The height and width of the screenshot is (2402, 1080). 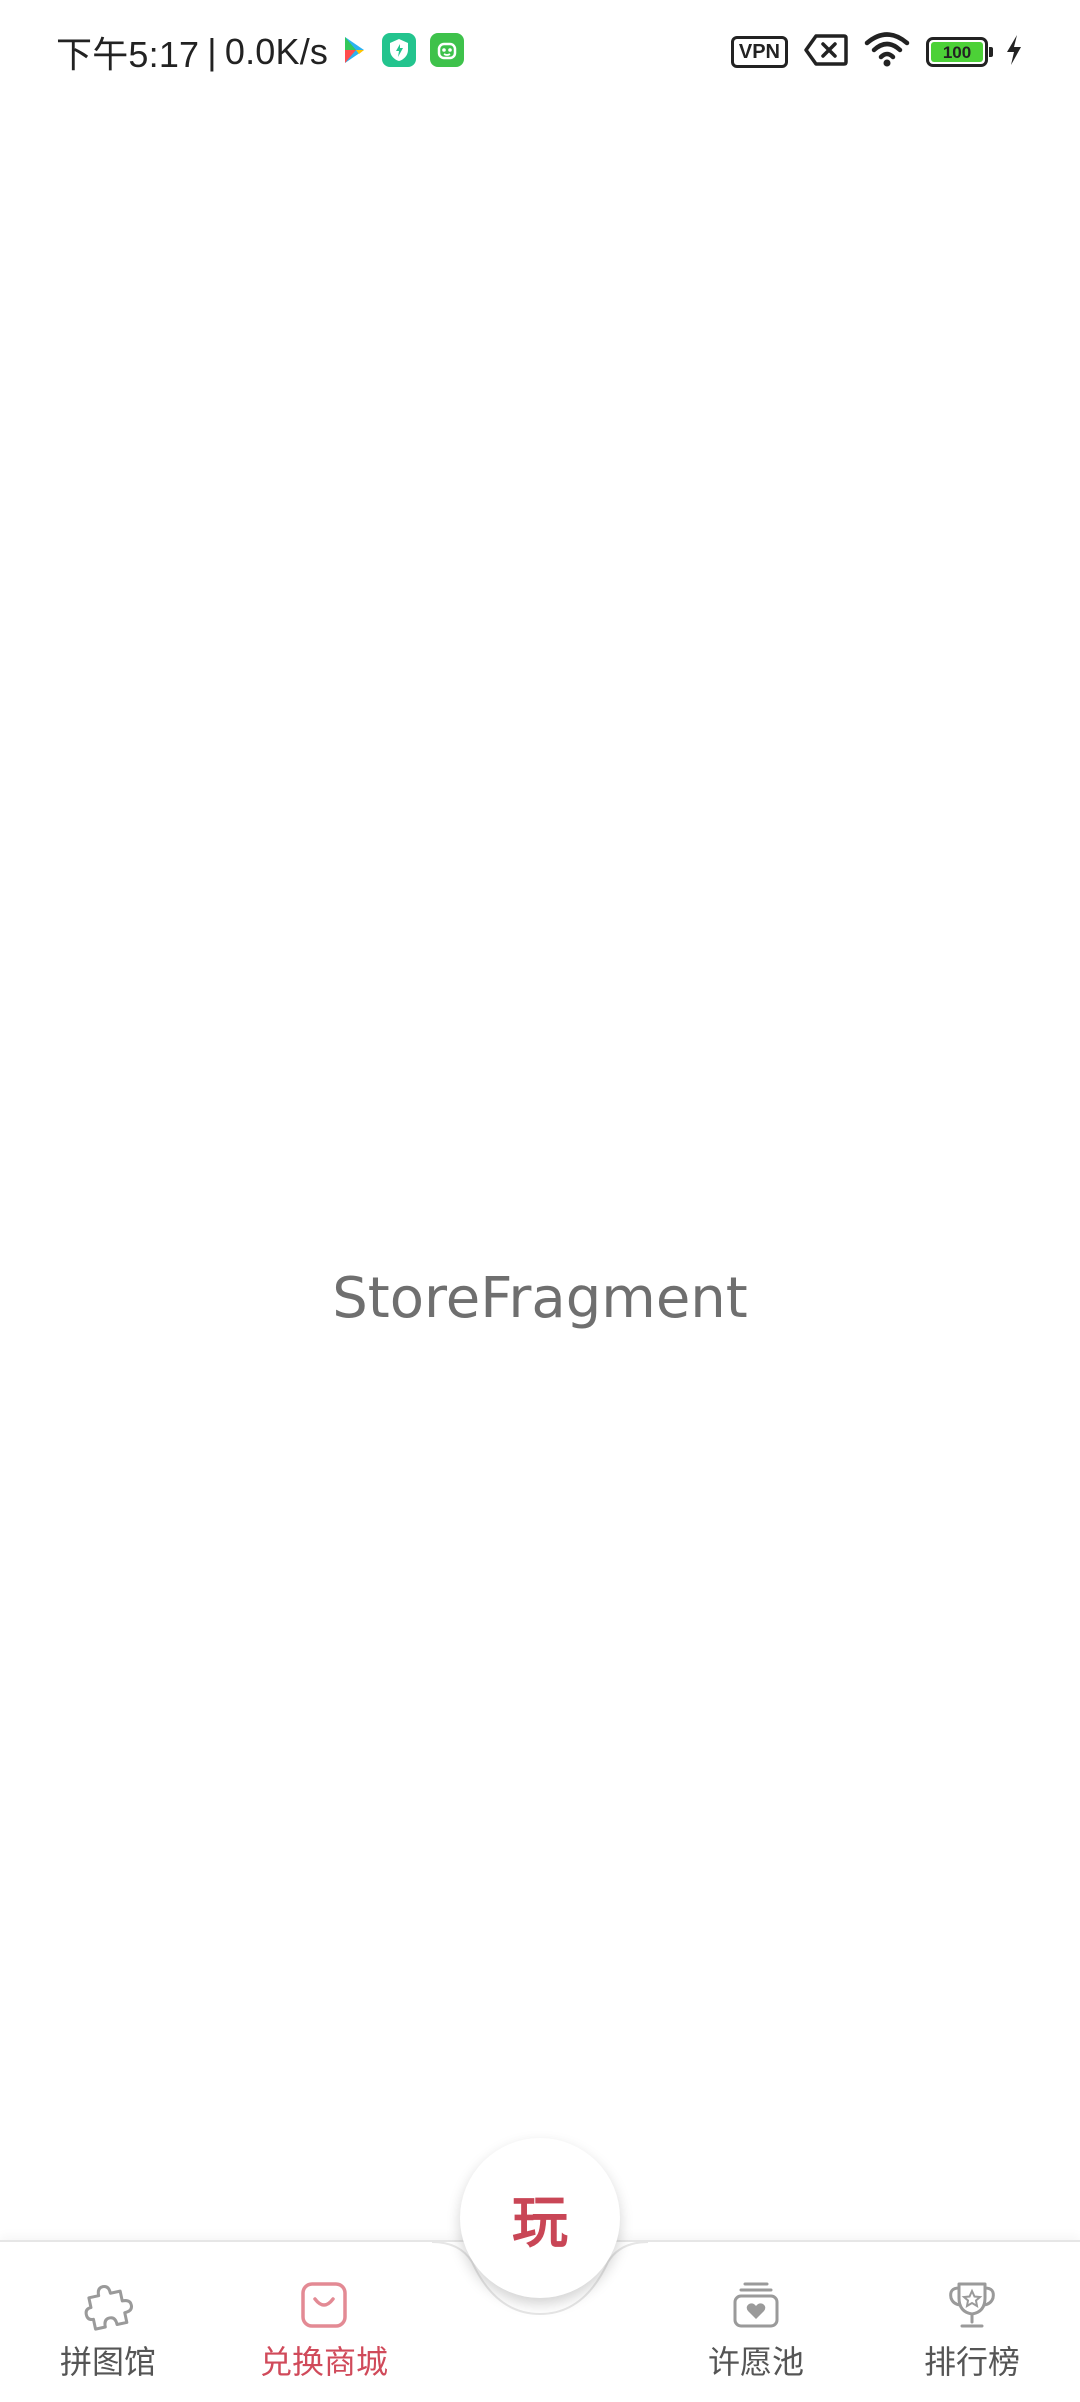 What do you see at coordinates (324, 2305) in the screenshot?
I see `shopping-bag-icon` at bounding box center [324, 2305].